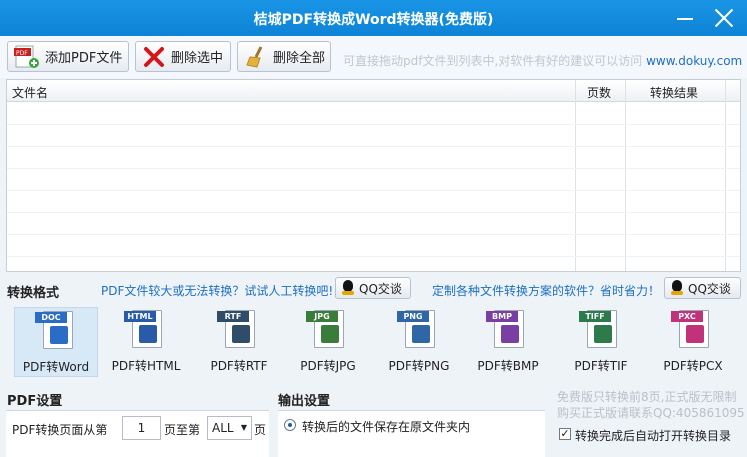 Image resolution: width=747 pixels, height=457 pixels. Describe the element at coordinates (653, 436) in the screenshot. I see `open-dir-label: 转换完成后自动打开转换目录` at that location.